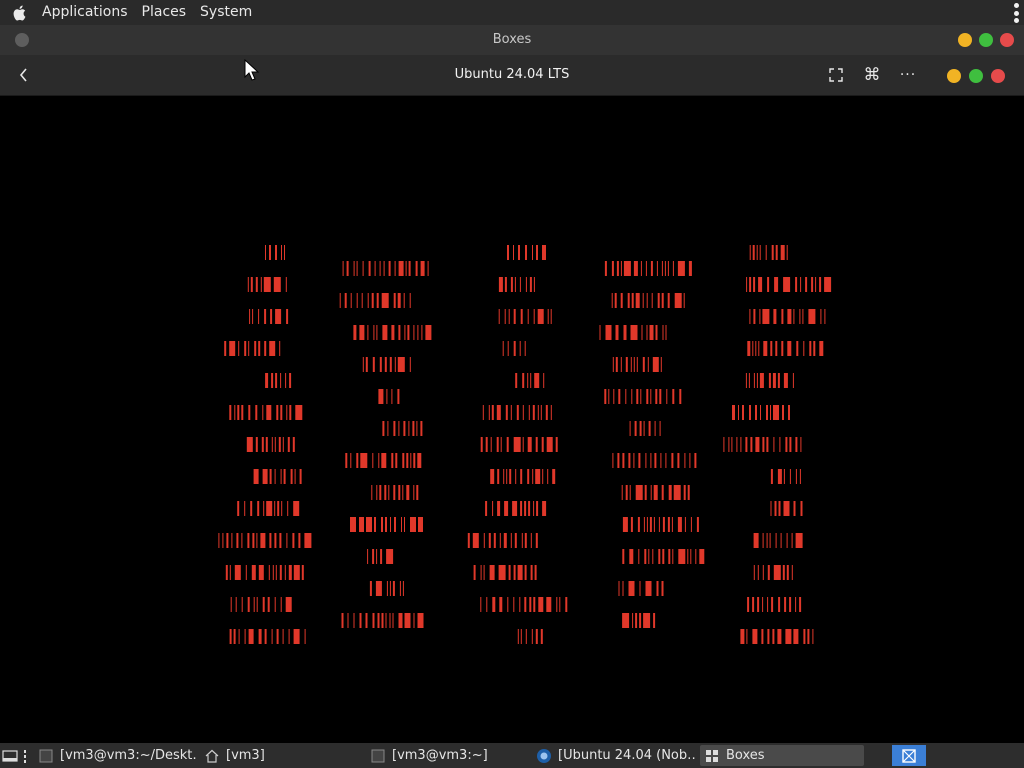 The height and width of the screenshot is (768, 1024). What do you see at coordinates (1007, 40) in the screenshot?
I see `window-close-button` at bounding box center [1007, 40].